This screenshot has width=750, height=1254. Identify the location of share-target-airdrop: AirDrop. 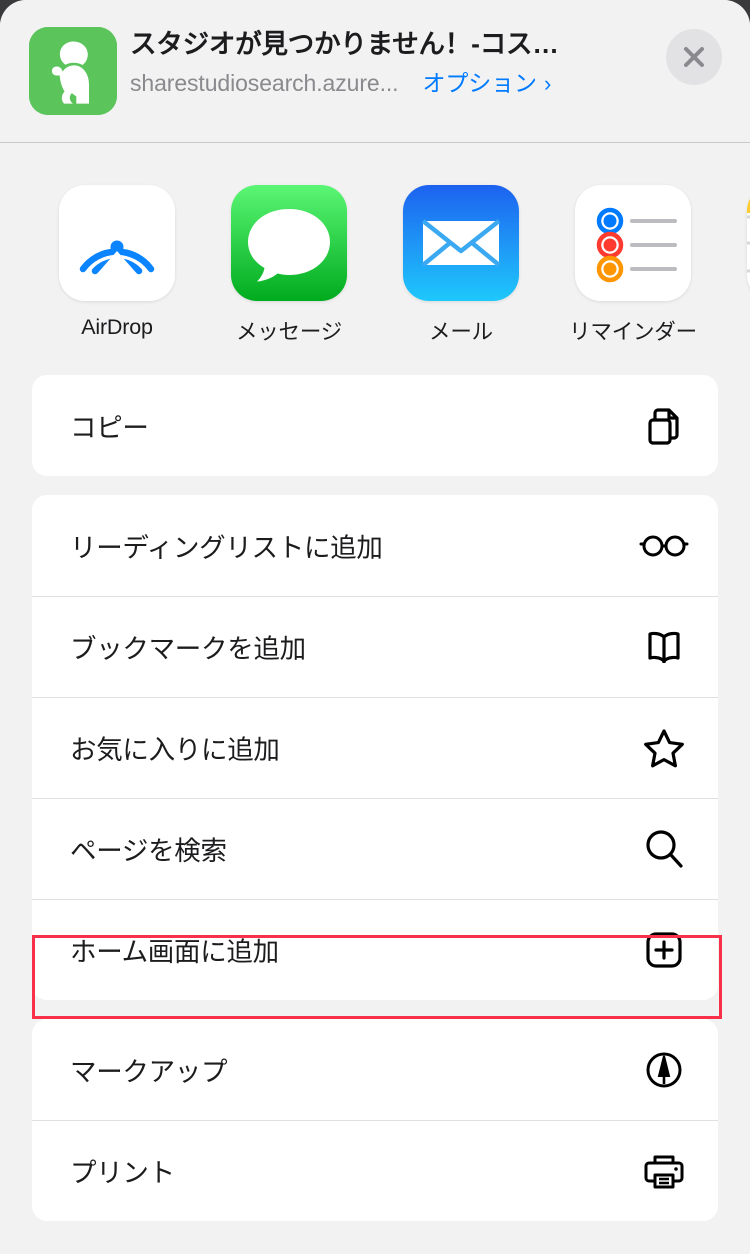
(117, 280).